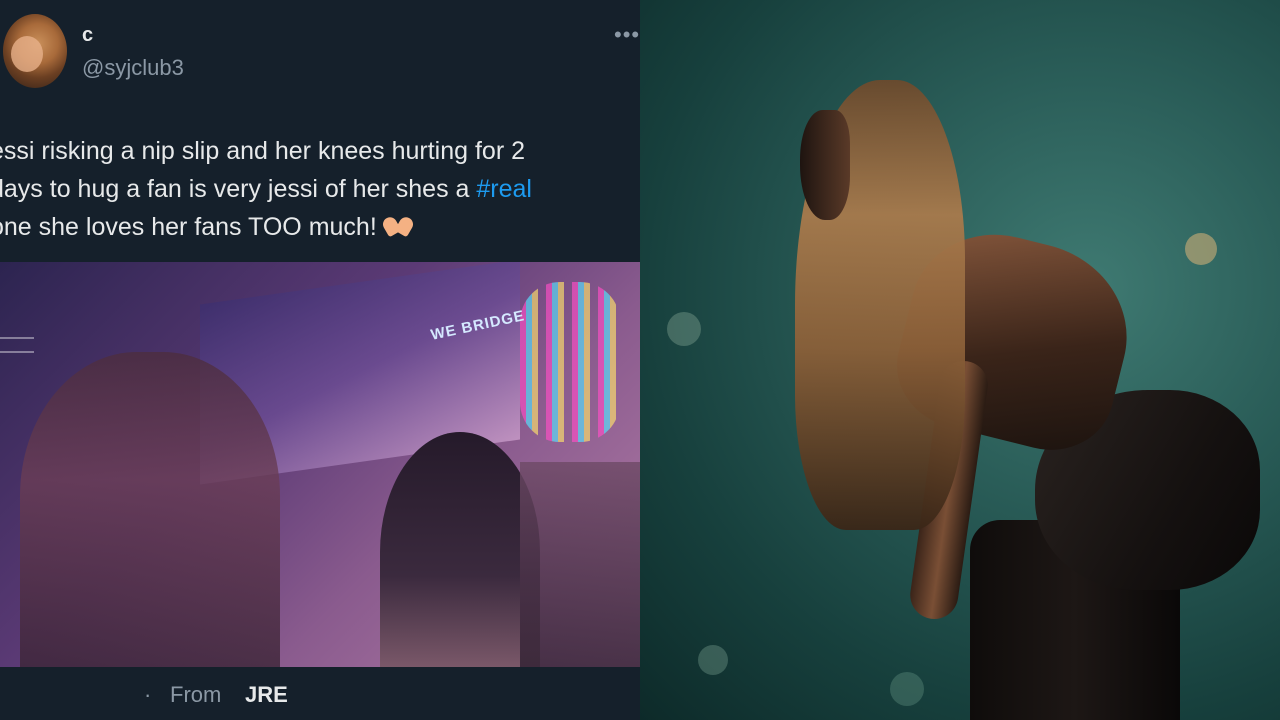  Describe the element at coordinates (133, 68) in the screenshot. I see `user-handle: @syjclub3` at that location.